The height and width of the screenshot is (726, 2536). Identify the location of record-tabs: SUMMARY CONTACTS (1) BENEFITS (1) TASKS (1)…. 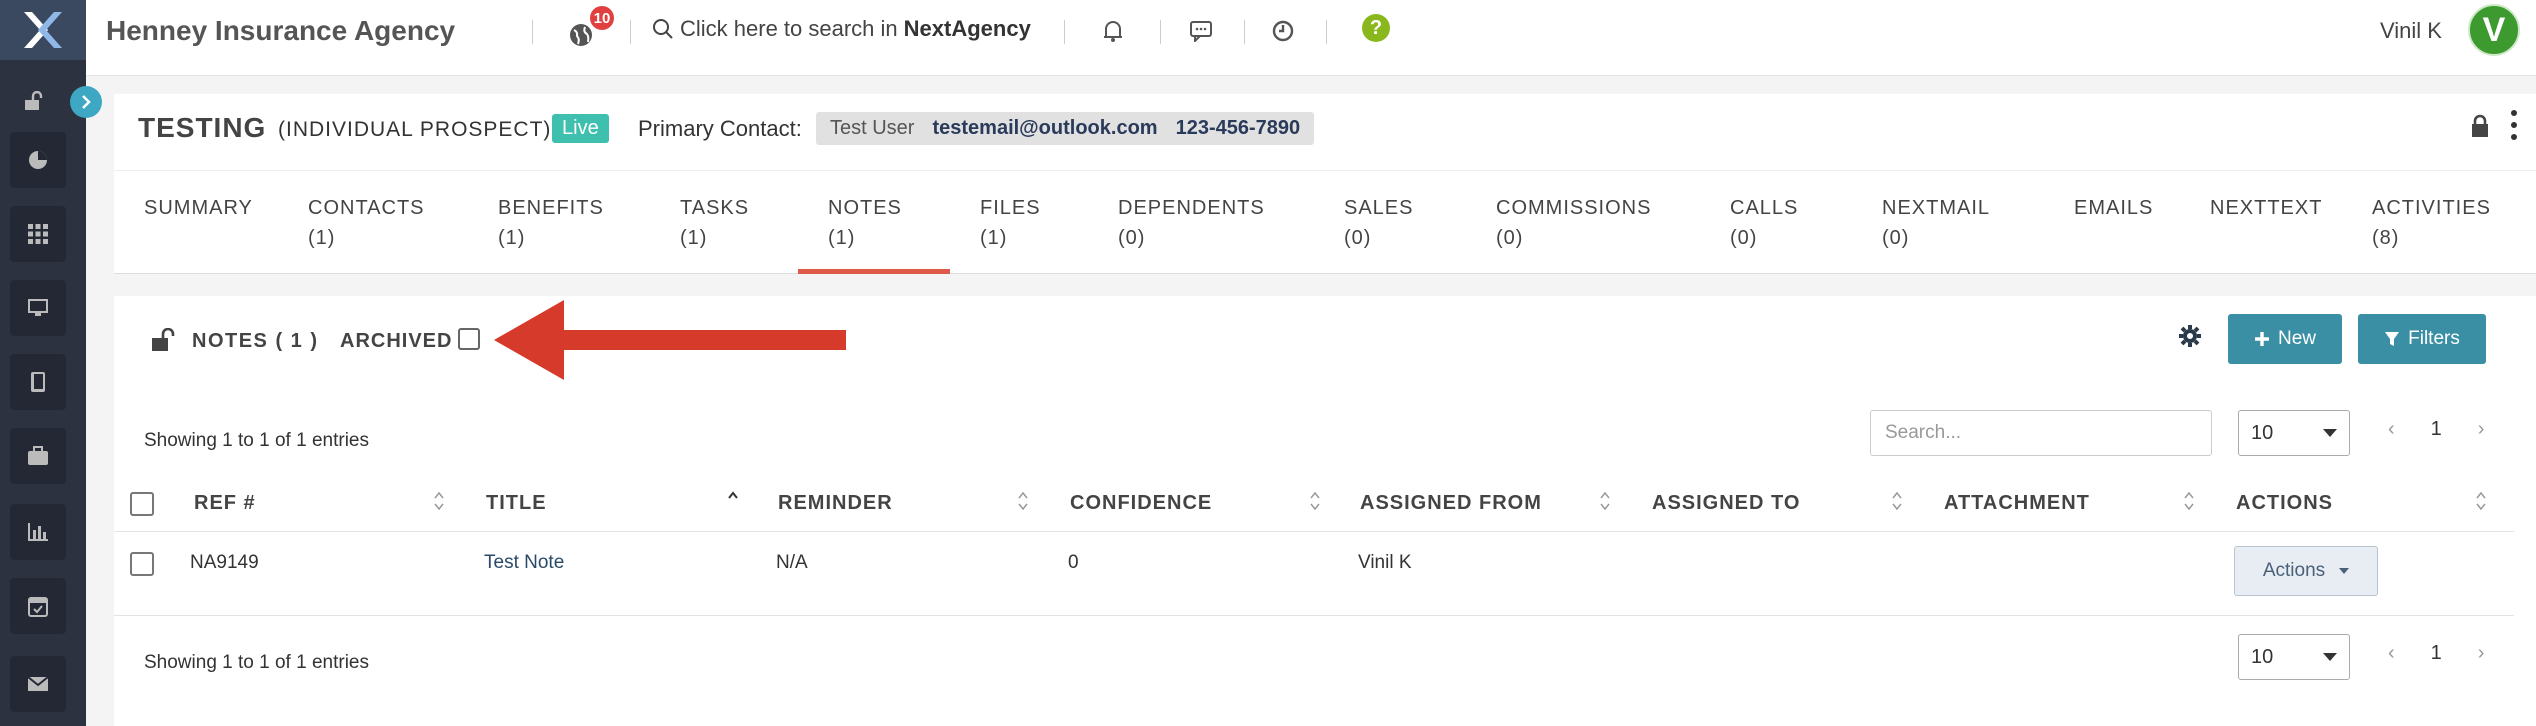
(1325, 222).